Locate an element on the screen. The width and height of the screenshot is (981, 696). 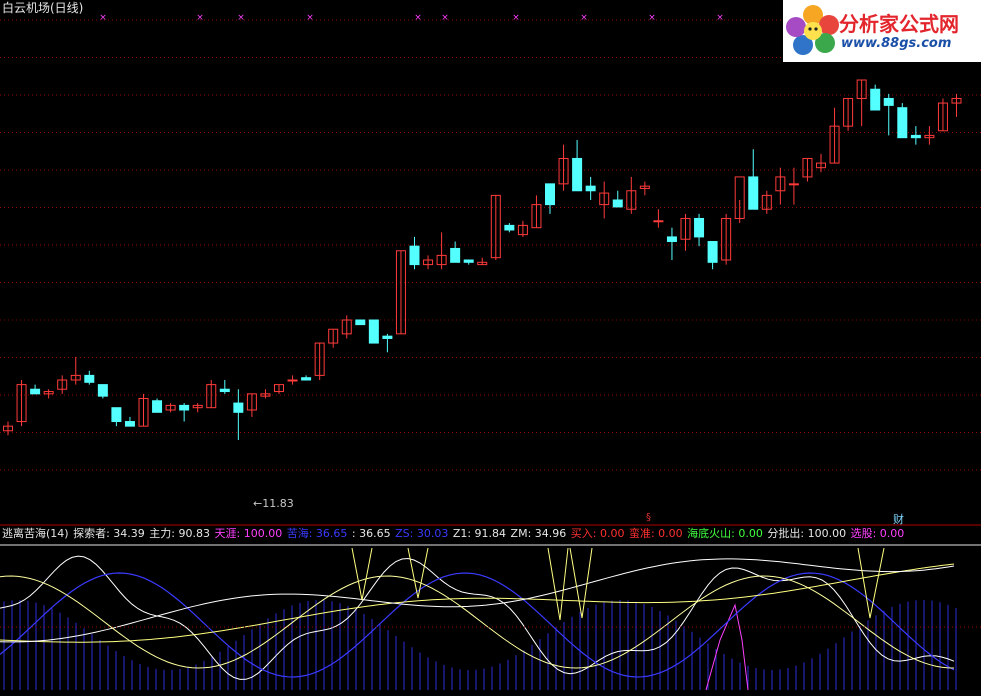
blue-oscillator is located at coordinates (477, 625).